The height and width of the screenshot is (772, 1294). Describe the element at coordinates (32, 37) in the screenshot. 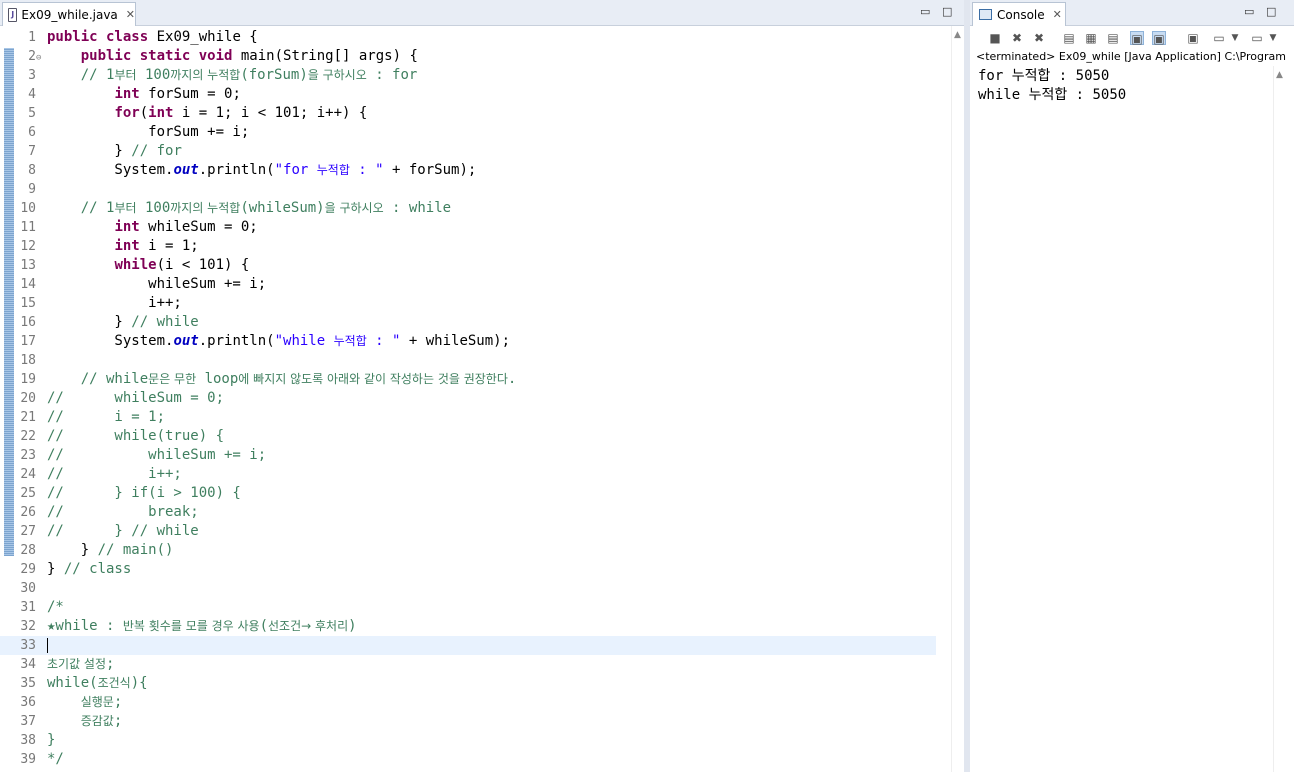

I see `line-number: 1` at that location.